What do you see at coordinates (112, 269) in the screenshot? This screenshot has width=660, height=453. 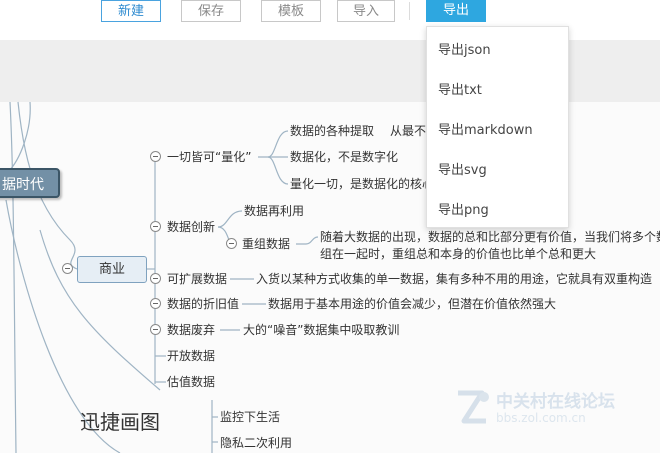 I see `business-topic-node: 商业` at bounding box center [112, 269].